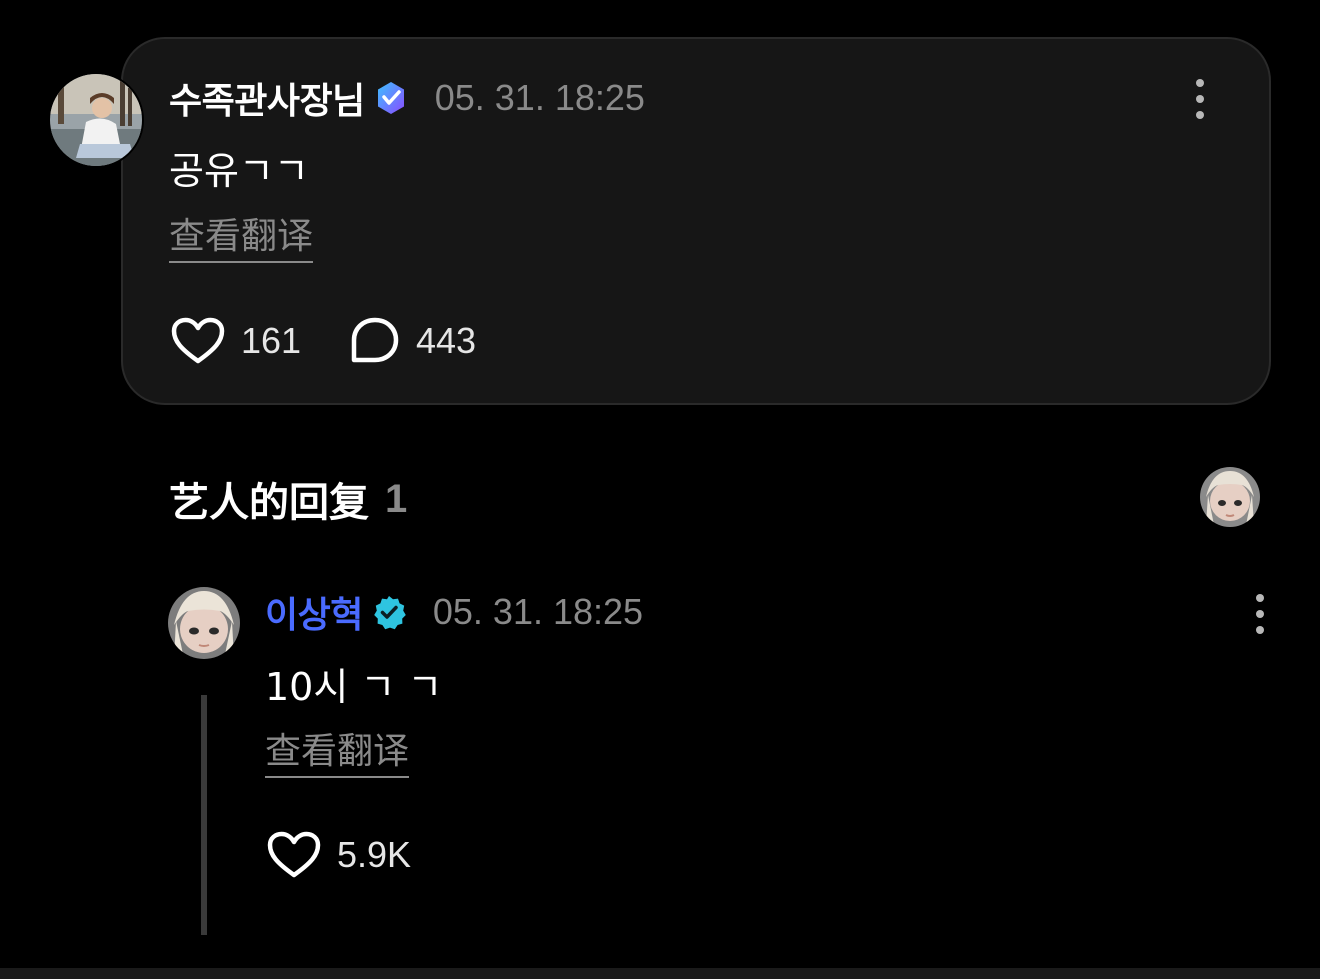 The image size is (1320, 979). What do you see at coordinates (239, 171) in the screenshot?
I see `post-body-text: 공유ㄱㄱ` at bounding box center [239, 171].